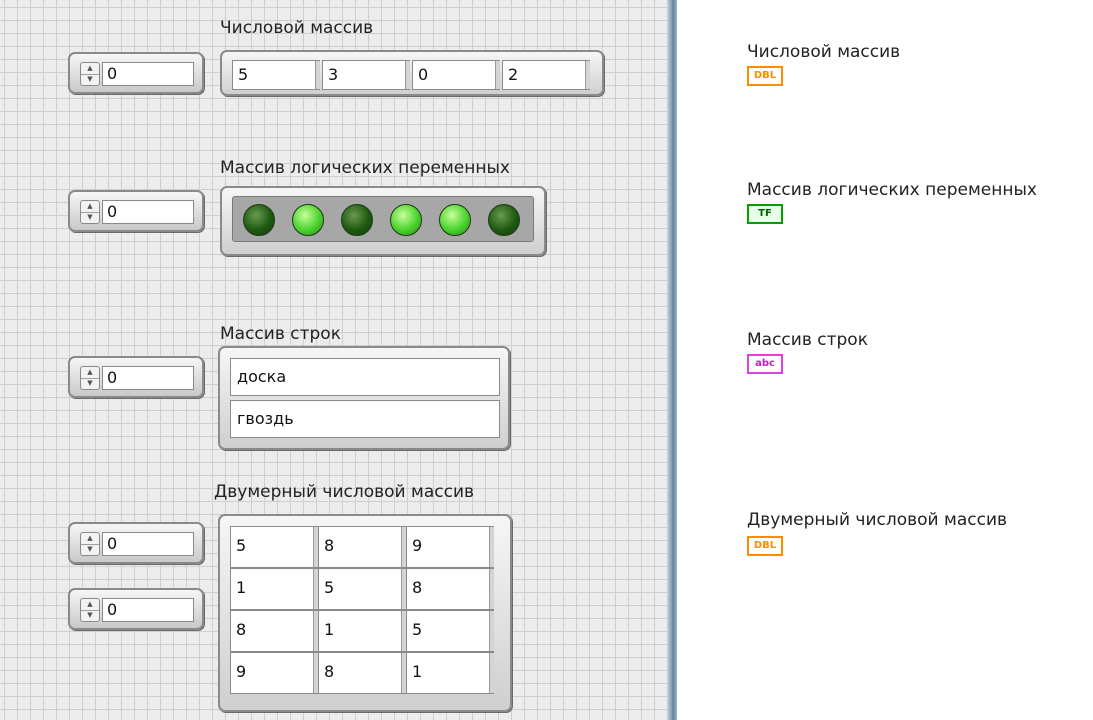 This screenshot has width=1093, height=720. I want to click on terminal-label: Двумерный числовой массив, so click(877, 520).